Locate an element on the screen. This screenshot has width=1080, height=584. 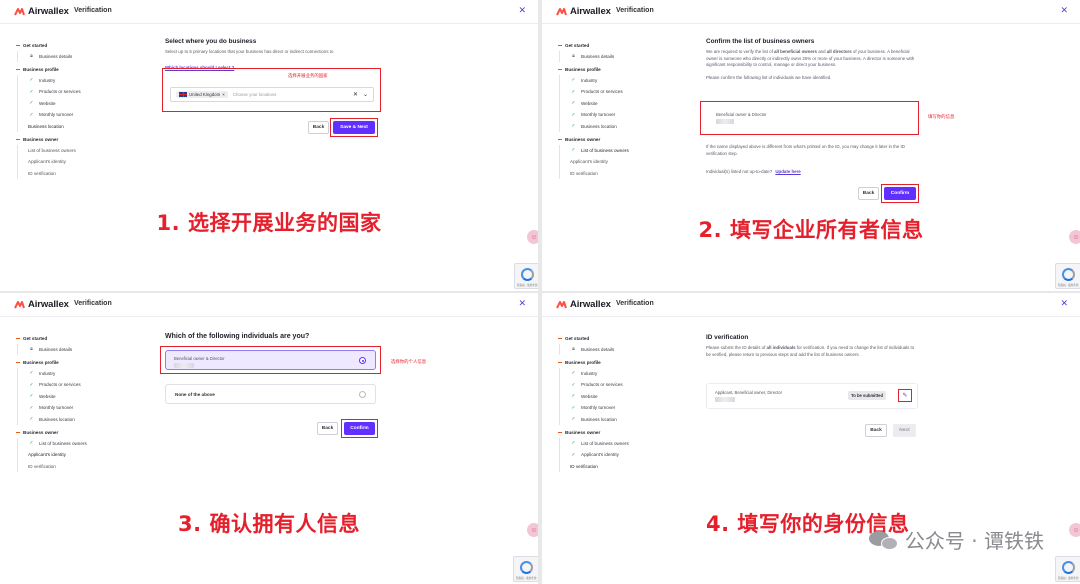
sidebar-item-label: ID verification is located at coordinates (42, 466).